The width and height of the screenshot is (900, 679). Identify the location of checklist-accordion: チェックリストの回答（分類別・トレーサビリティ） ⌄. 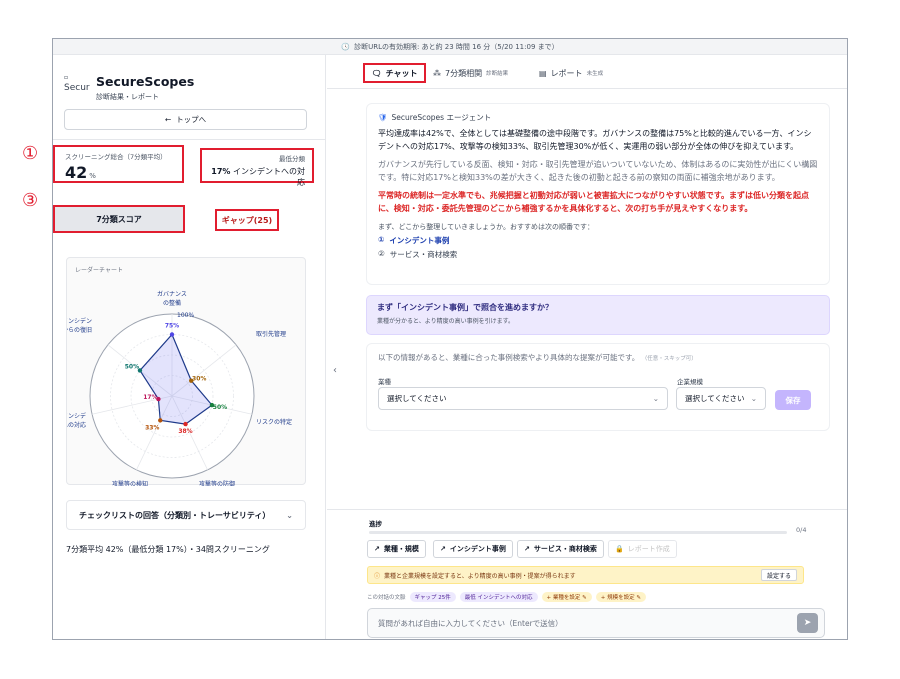
(186, 515).